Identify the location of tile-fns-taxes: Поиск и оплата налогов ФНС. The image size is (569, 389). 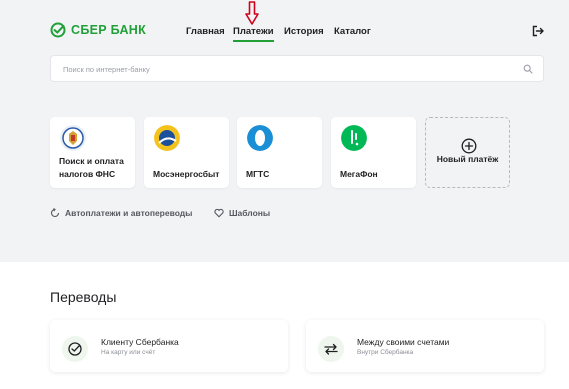
(92, 152).